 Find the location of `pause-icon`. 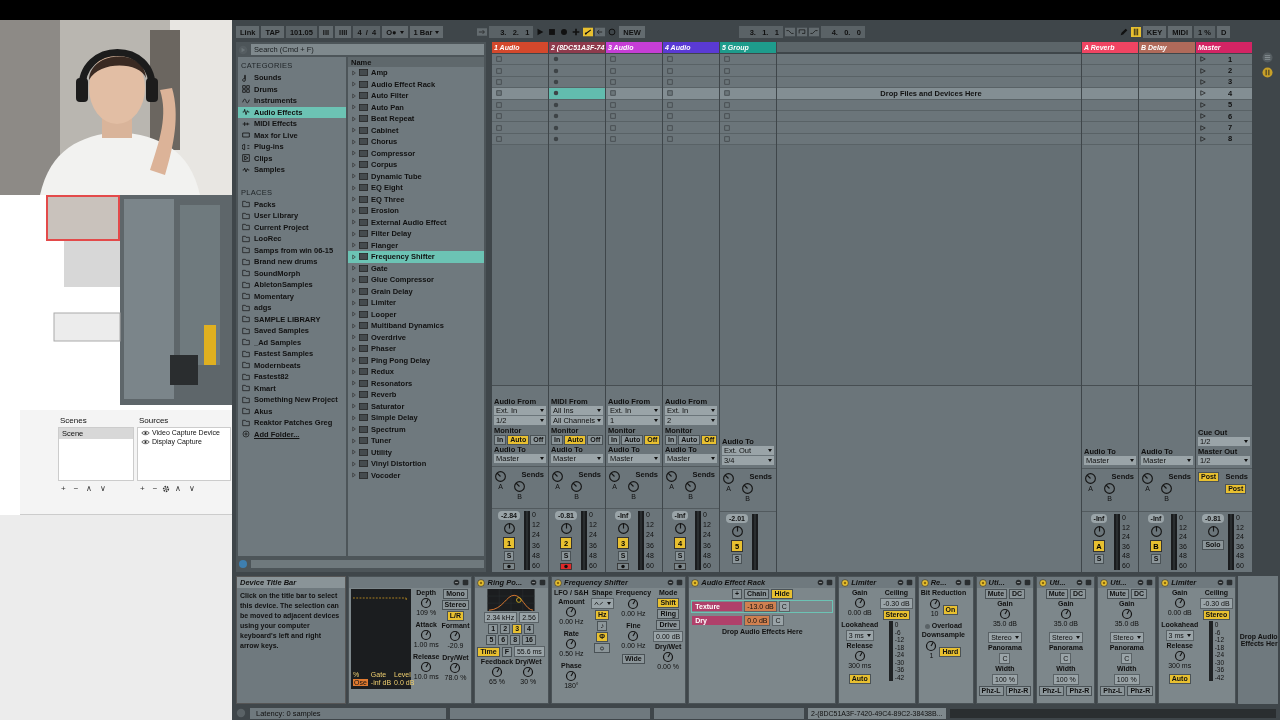

pause-icon is located at coordinates (1267, 72).